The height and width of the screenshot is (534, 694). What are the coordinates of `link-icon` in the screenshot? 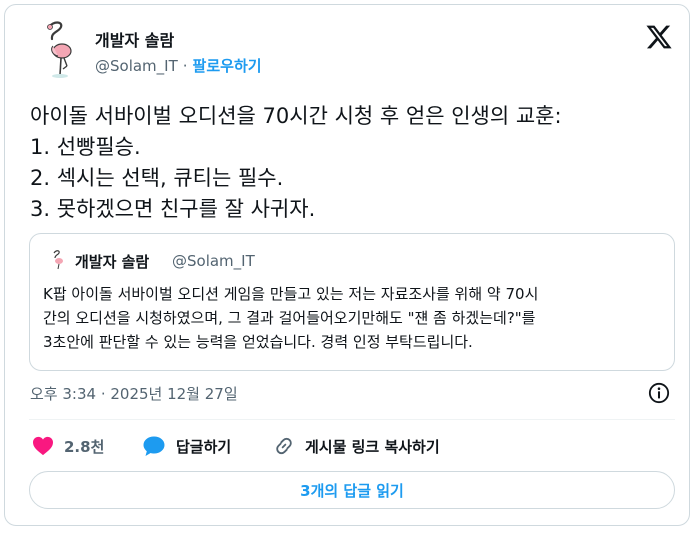 It's located at (284, 446).